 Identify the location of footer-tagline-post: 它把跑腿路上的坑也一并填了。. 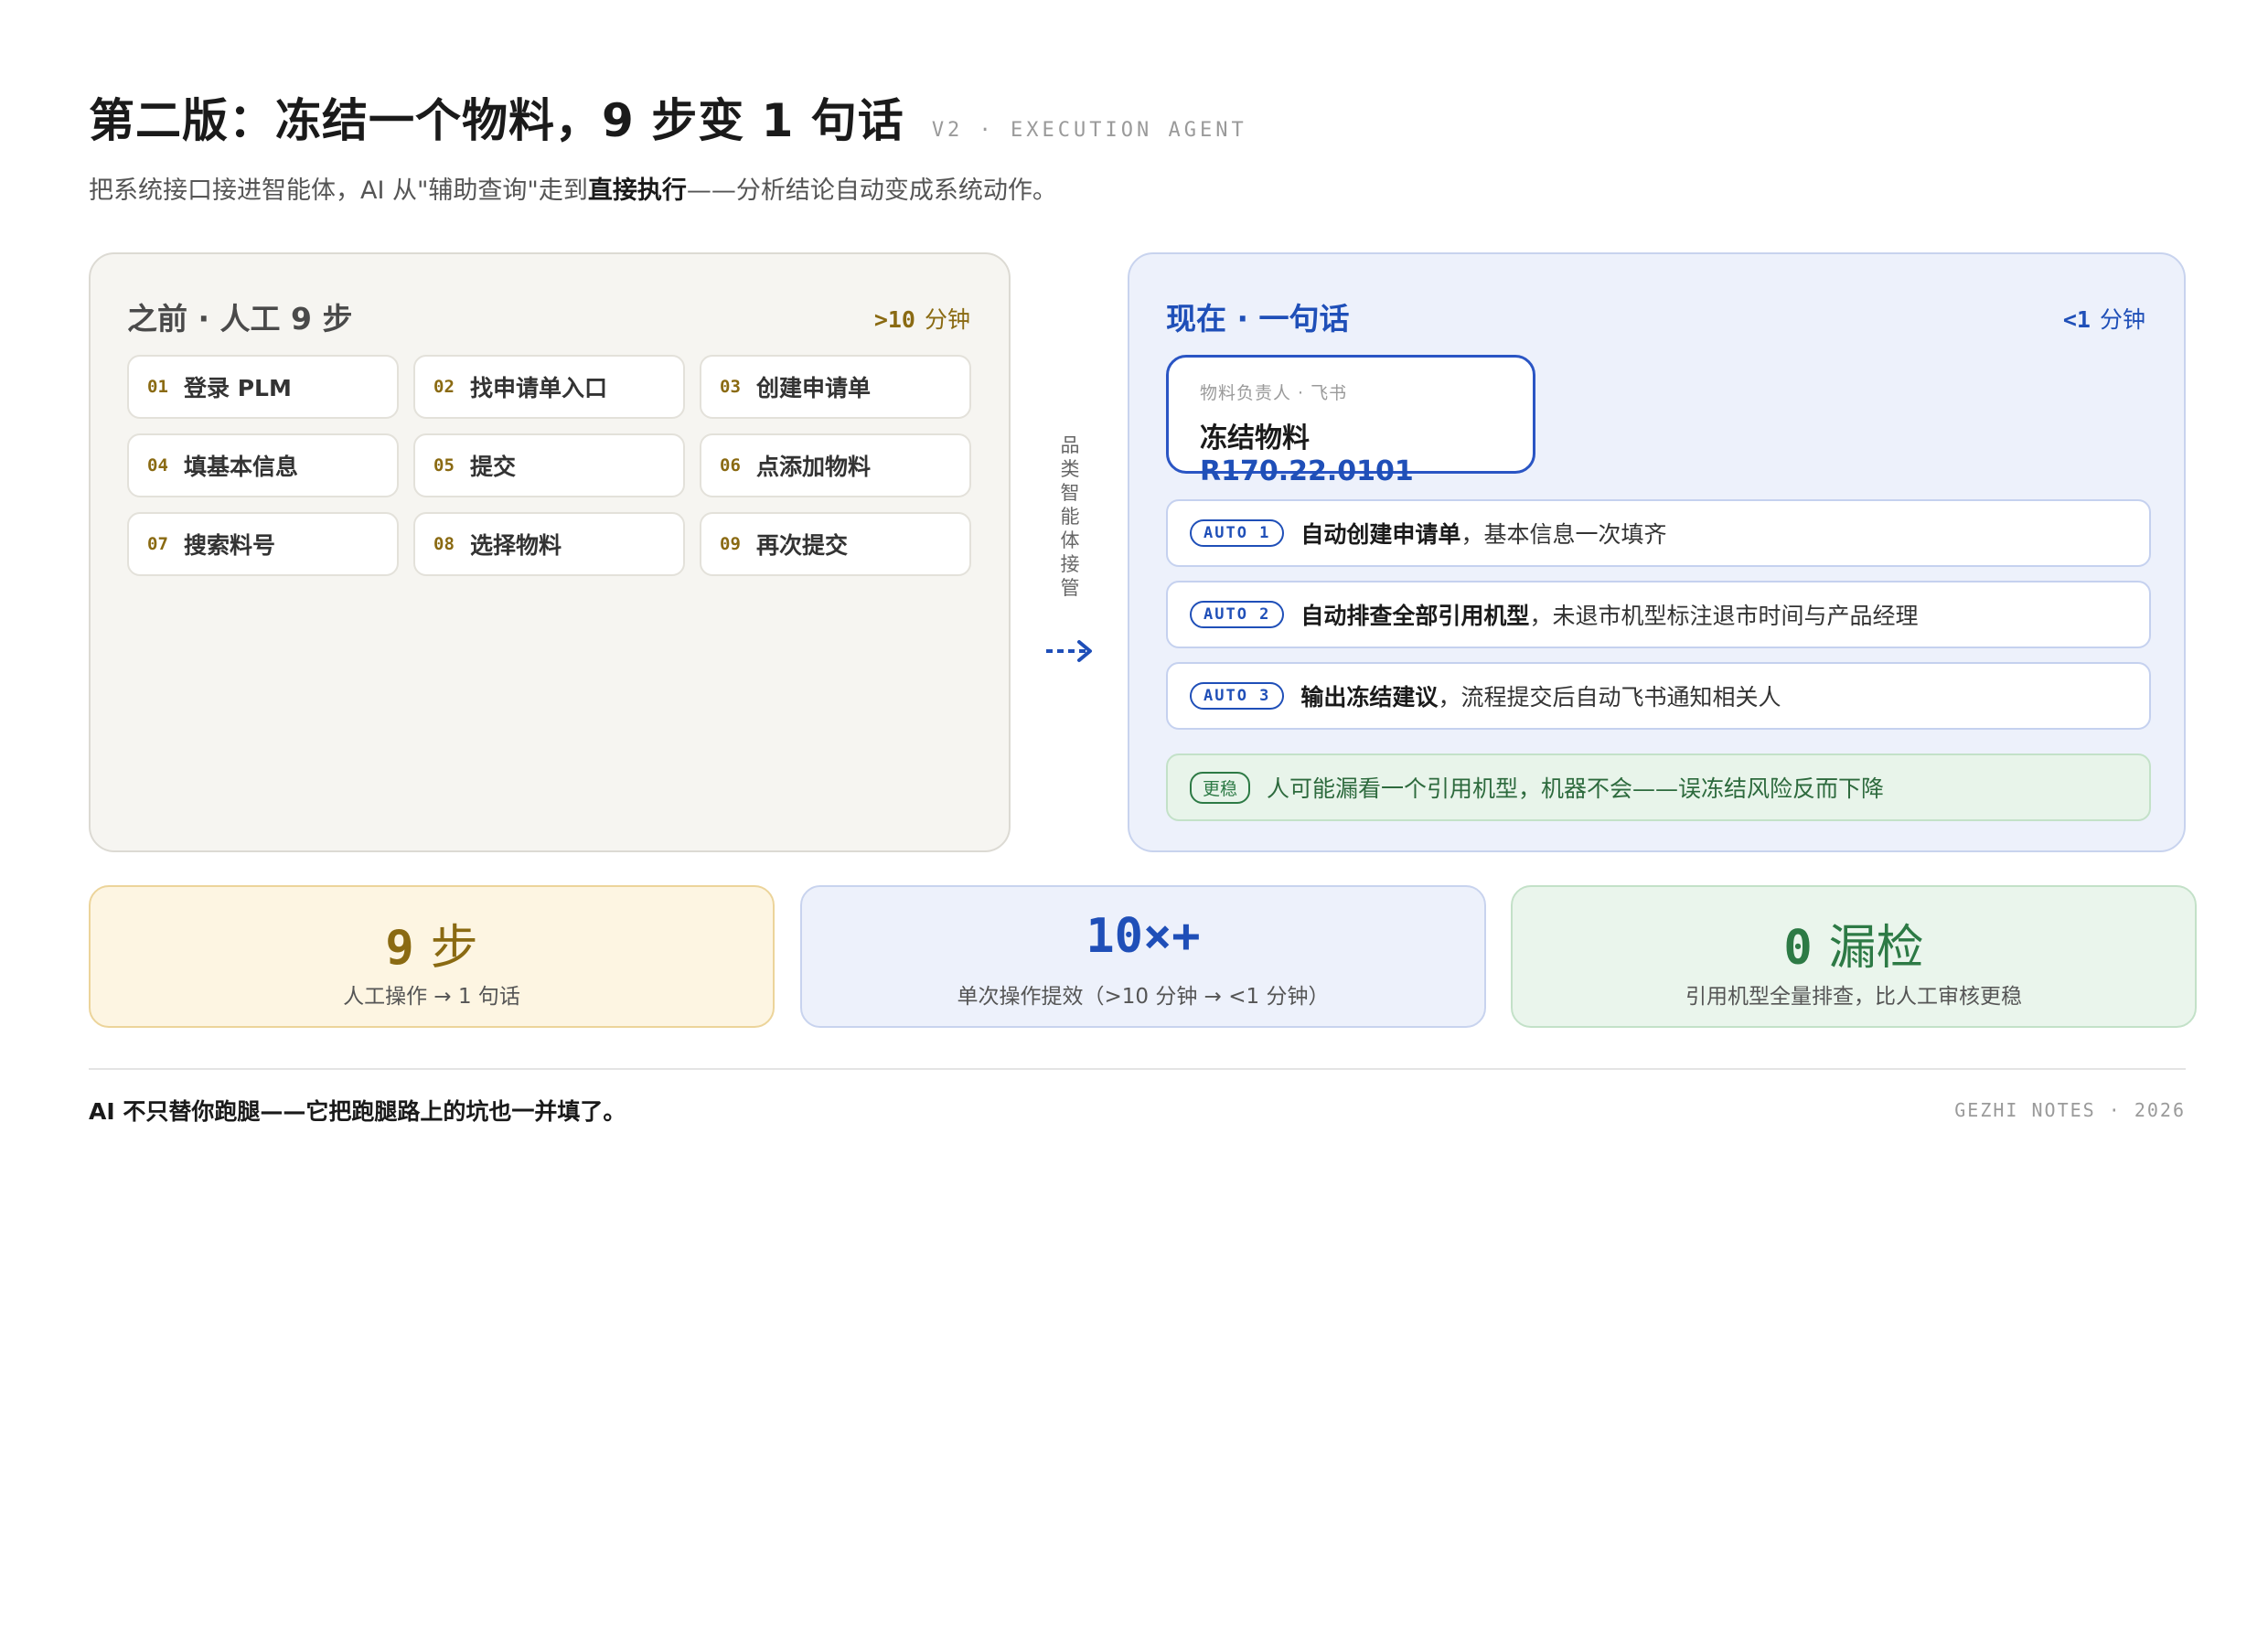
(465, 1111).